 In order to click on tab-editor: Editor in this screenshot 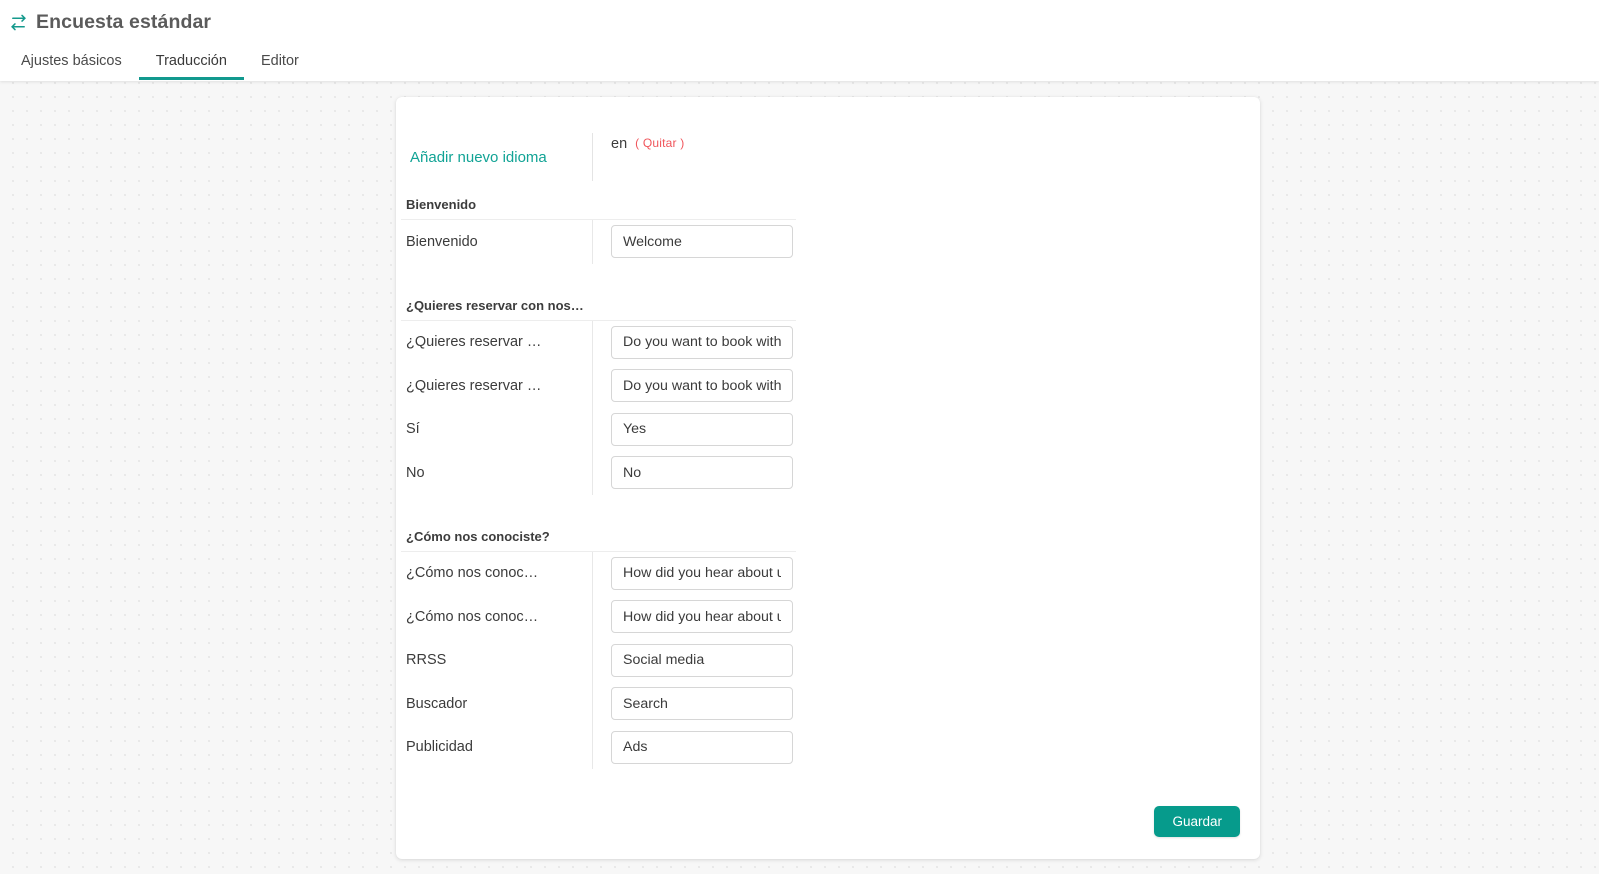, I will do `click(280, 67)`.